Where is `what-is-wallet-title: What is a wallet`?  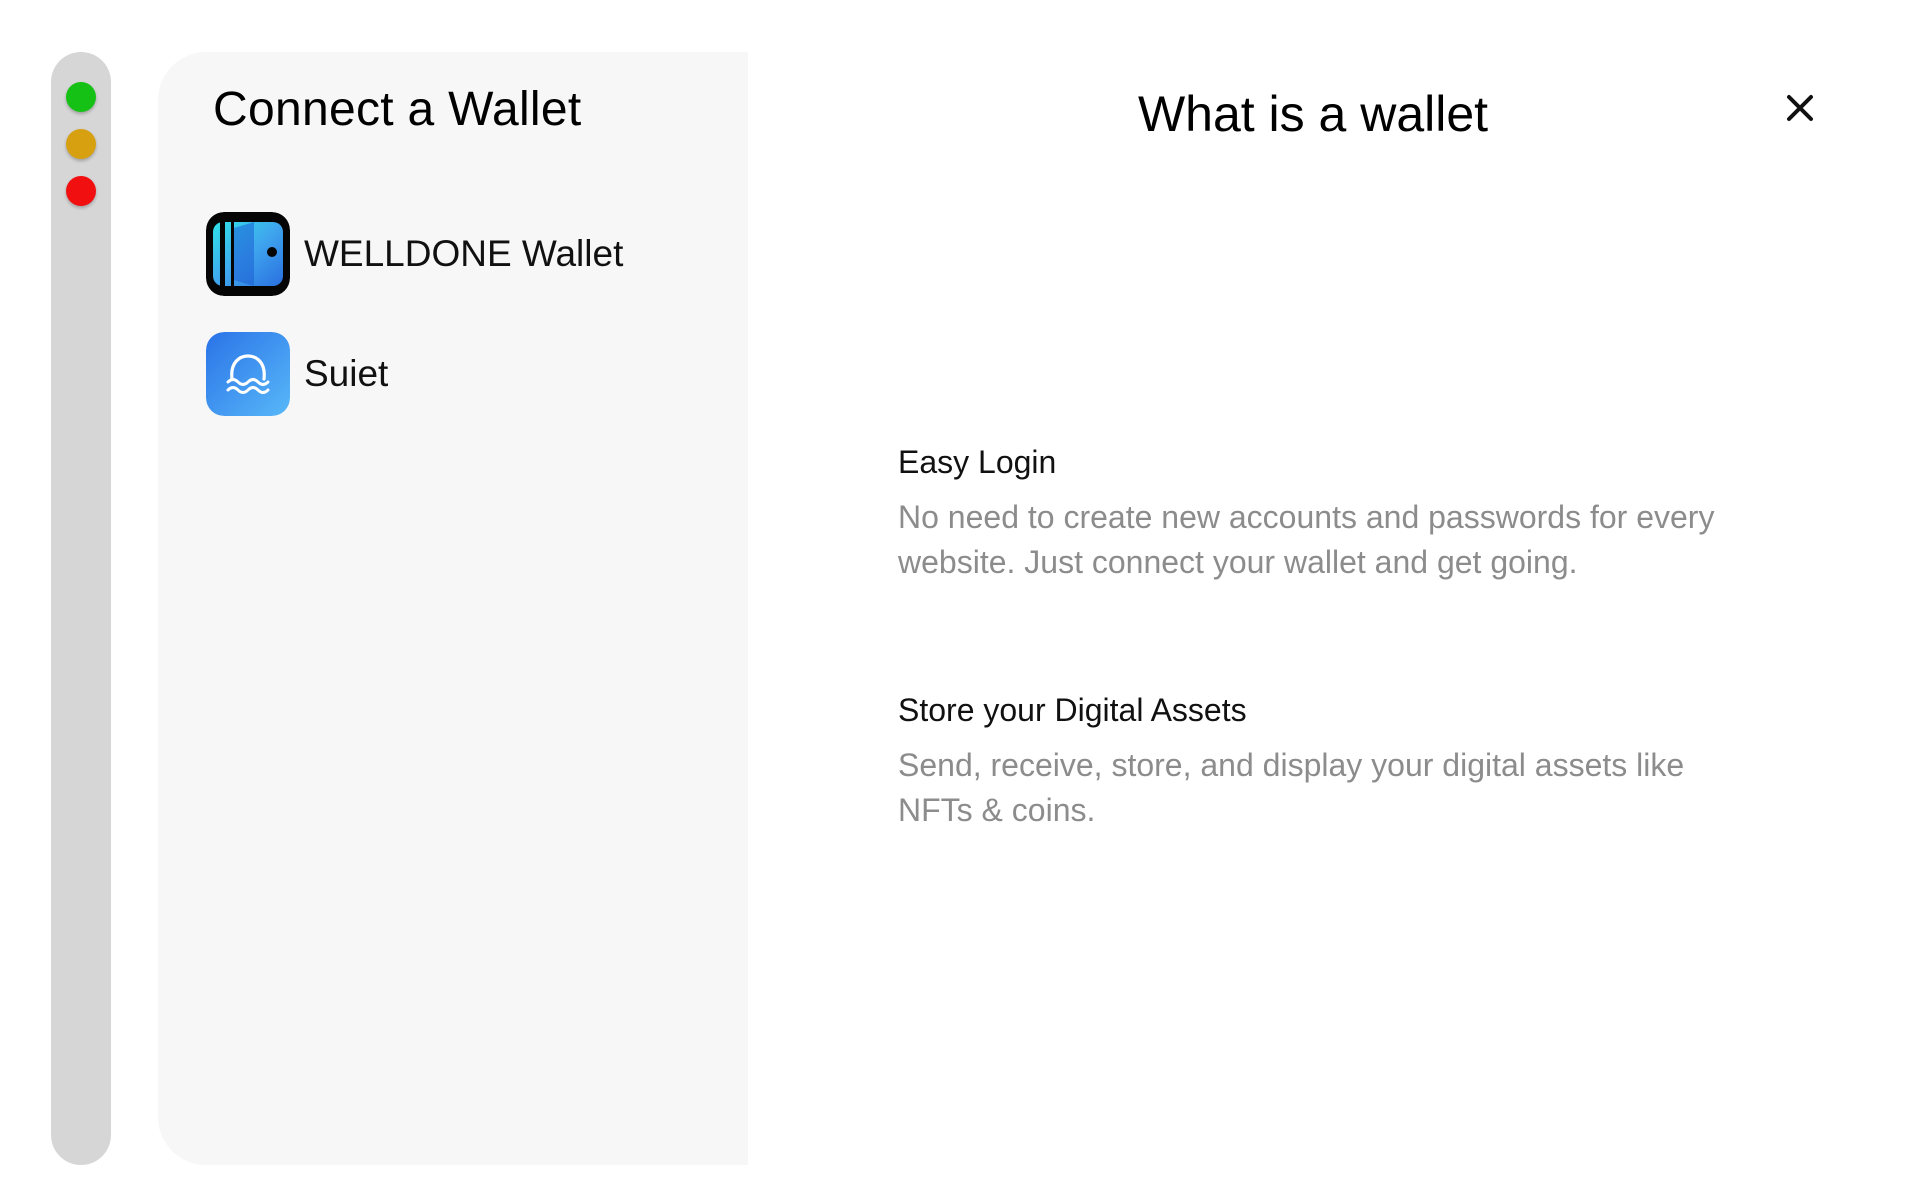
what-is-wallet-title: What is a wallet is located at coordinates (1313, 114).